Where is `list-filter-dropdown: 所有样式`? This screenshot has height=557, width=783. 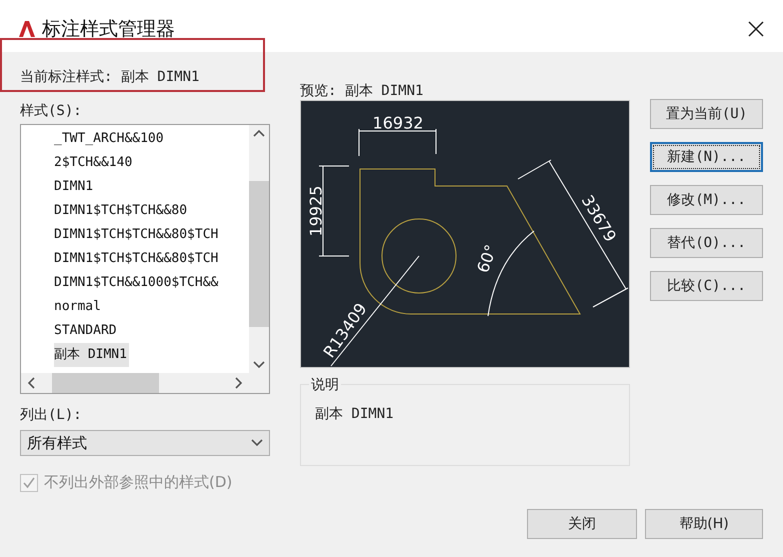 list-filter-dropdown: 所有样式 is located at coordinates (145, 443).